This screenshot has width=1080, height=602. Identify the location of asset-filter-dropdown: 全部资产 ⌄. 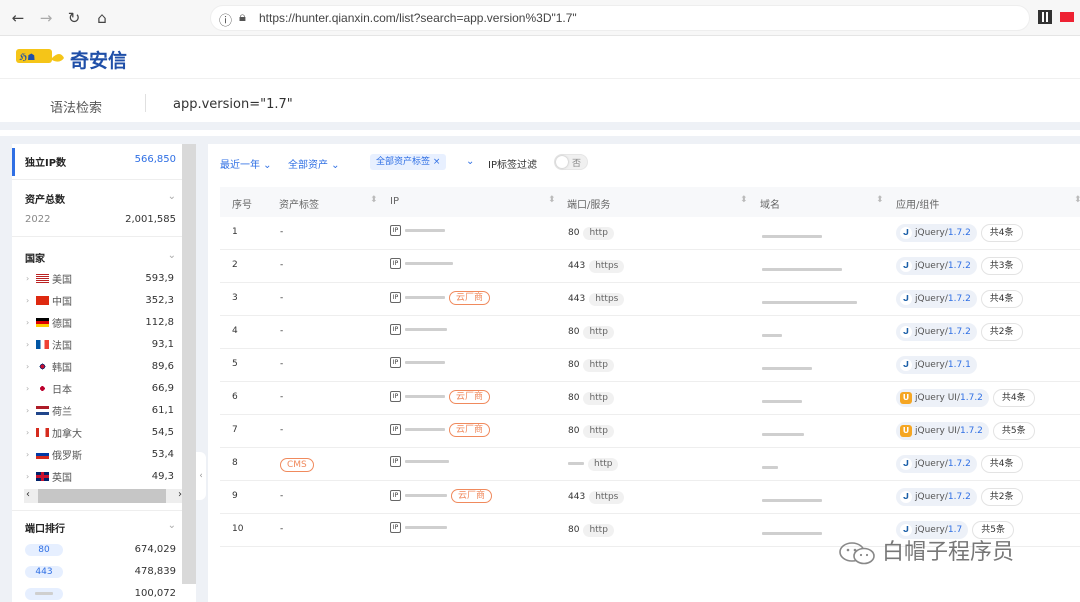
(314, 163).